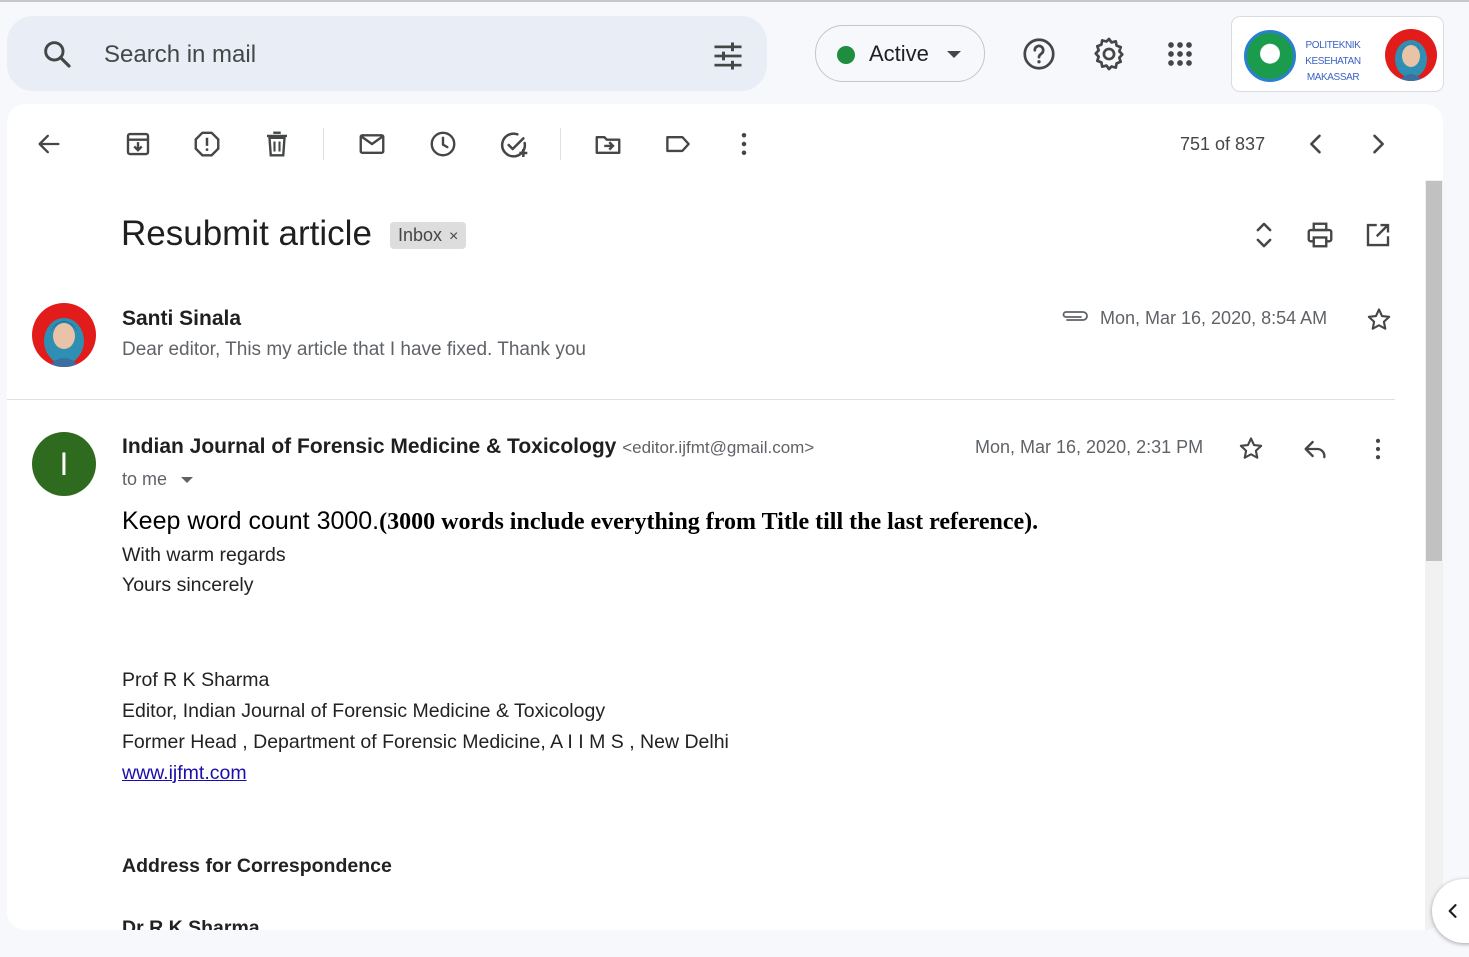 The height and width of the screenshot is (957, 1469). I want to click on label-icon, so click(678, 146).